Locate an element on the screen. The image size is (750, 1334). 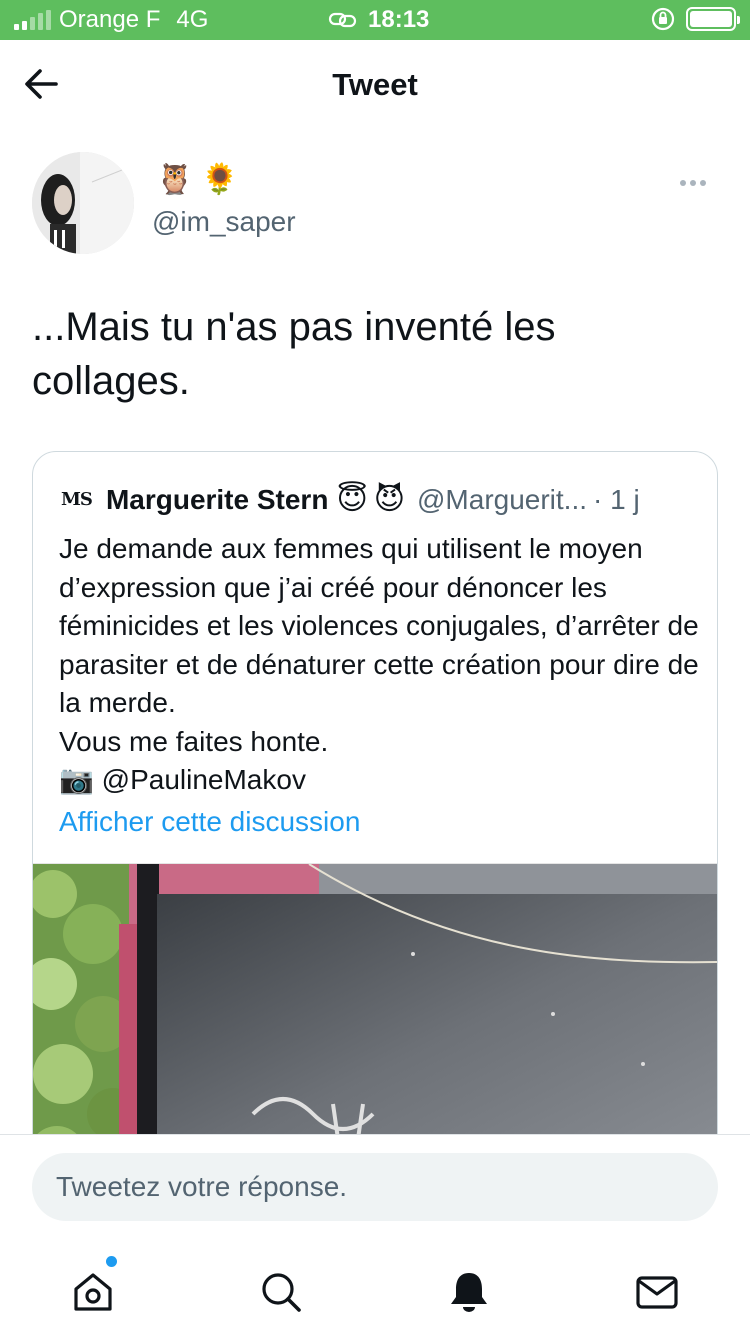
author-display-name: 🦉🌻 is located at coordinates (201, 179).